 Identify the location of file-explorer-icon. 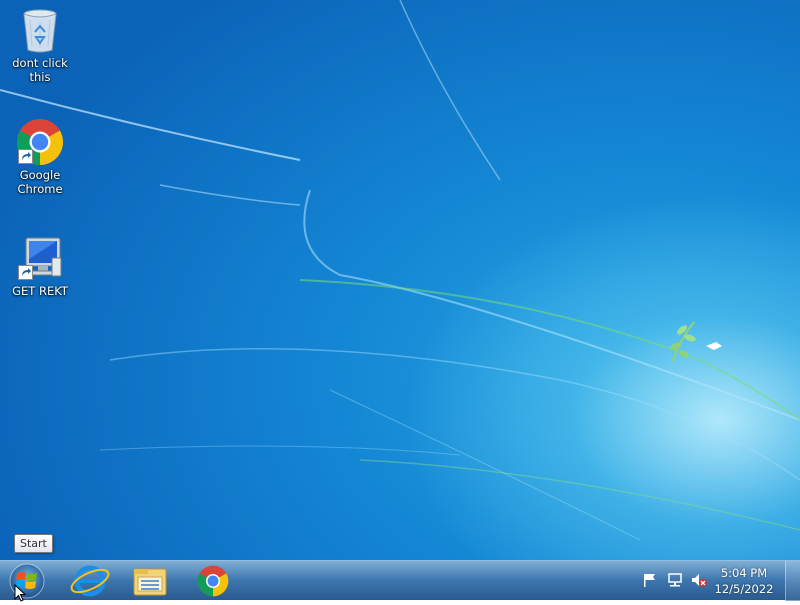
(150, 582).